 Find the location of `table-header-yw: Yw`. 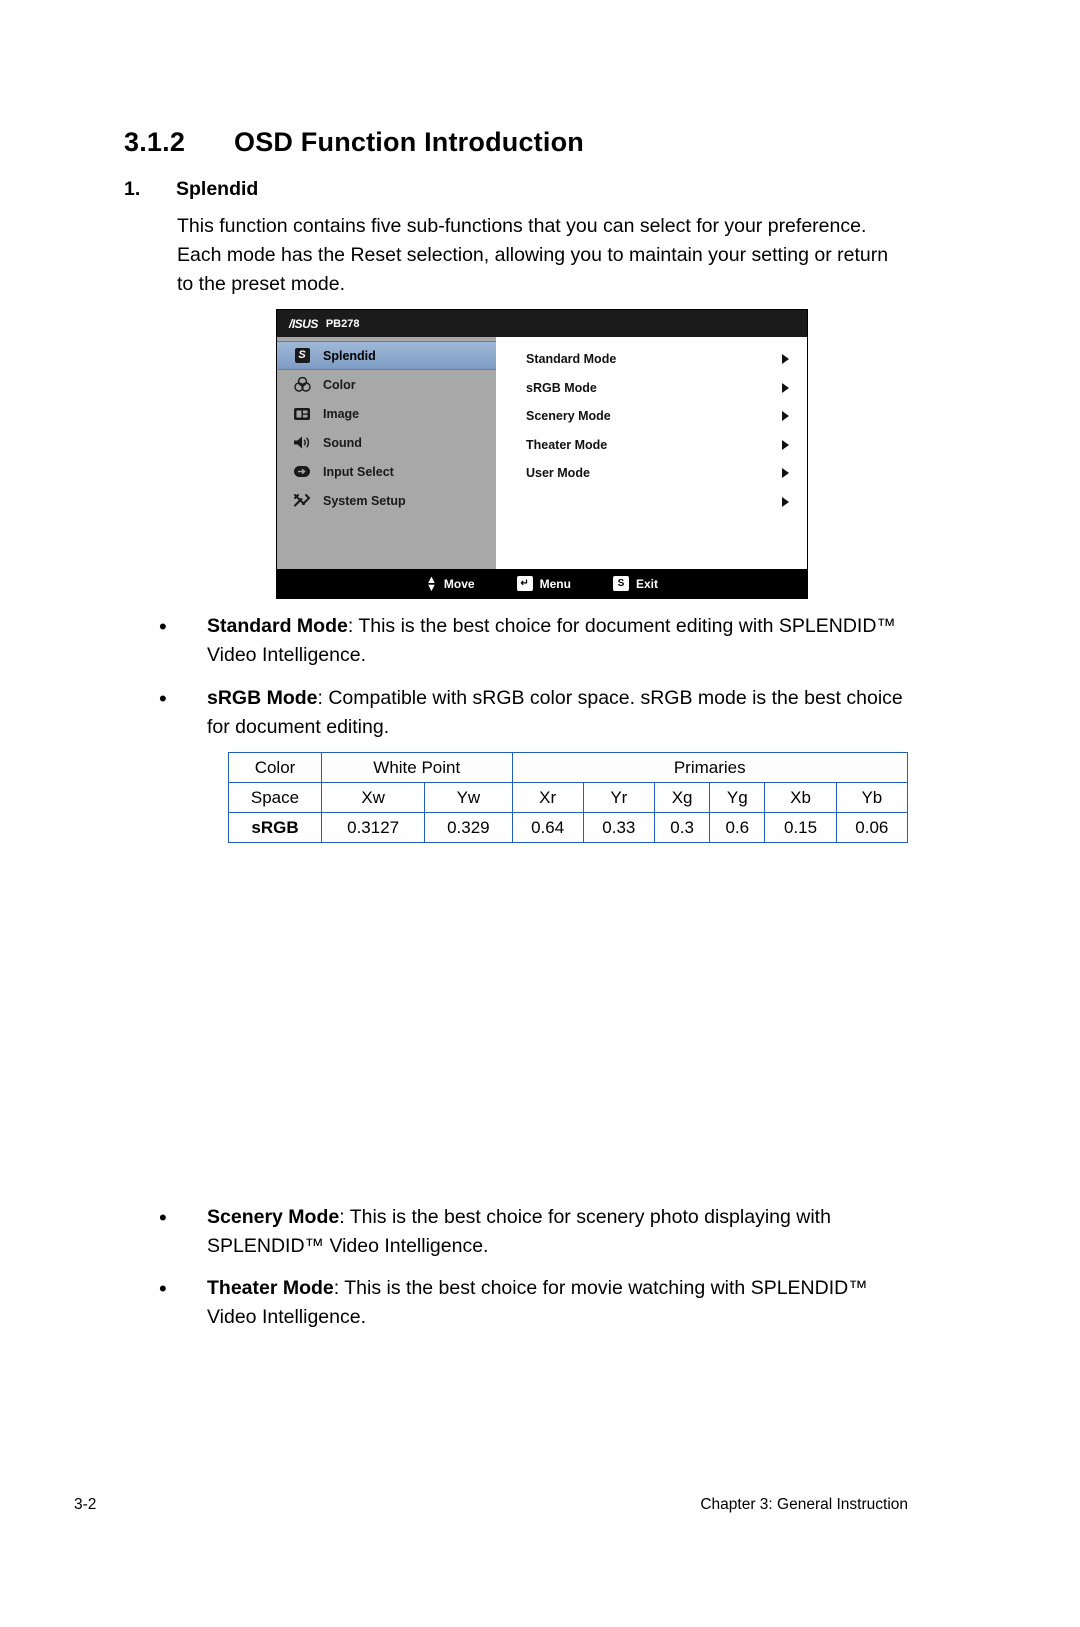

table-header-yw: Yw is located at coordinates (468, 797).